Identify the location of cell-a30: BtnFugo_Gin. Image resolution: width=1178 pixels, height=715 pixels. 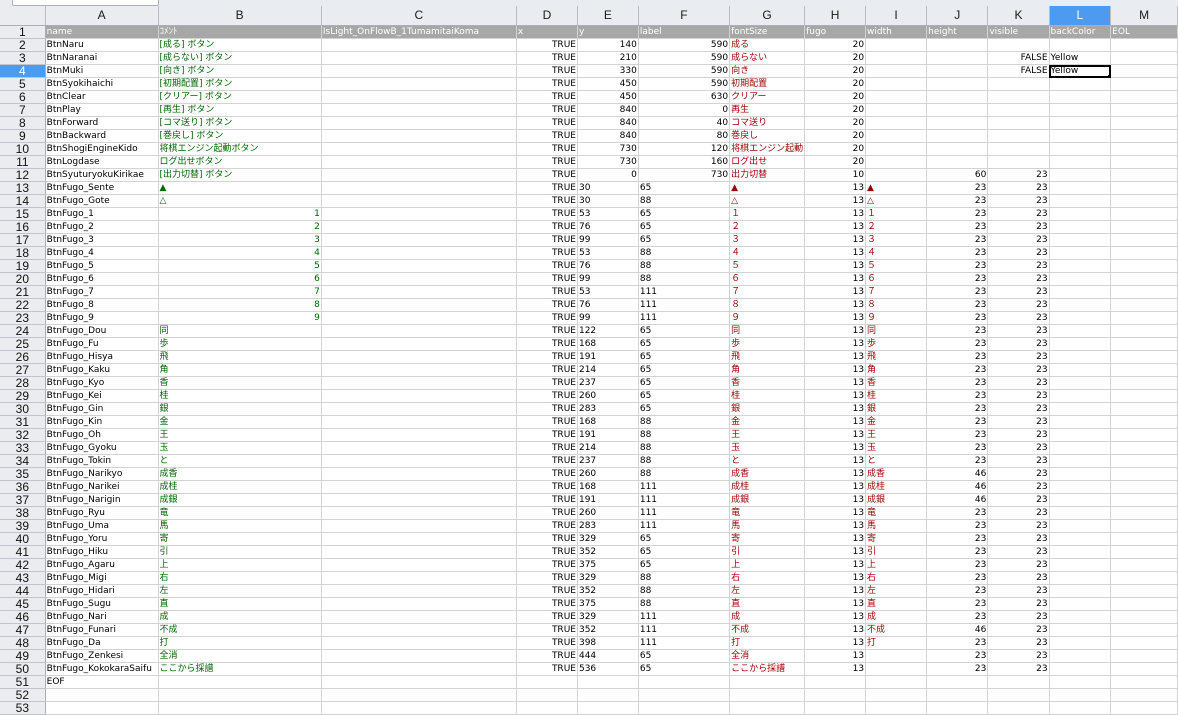
(102, 409).